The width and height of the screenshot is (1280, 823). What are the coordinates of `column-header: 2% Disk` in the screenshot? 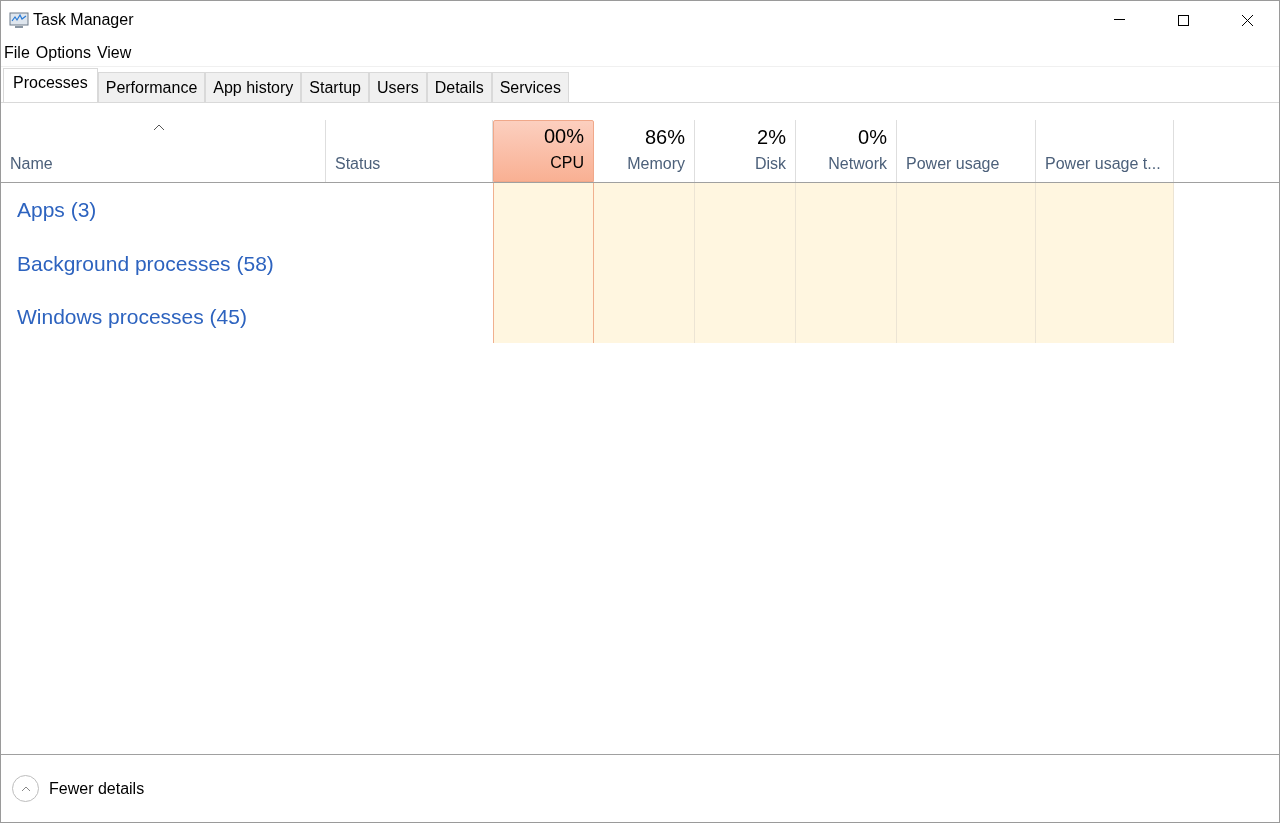 It's located at (745, 151).